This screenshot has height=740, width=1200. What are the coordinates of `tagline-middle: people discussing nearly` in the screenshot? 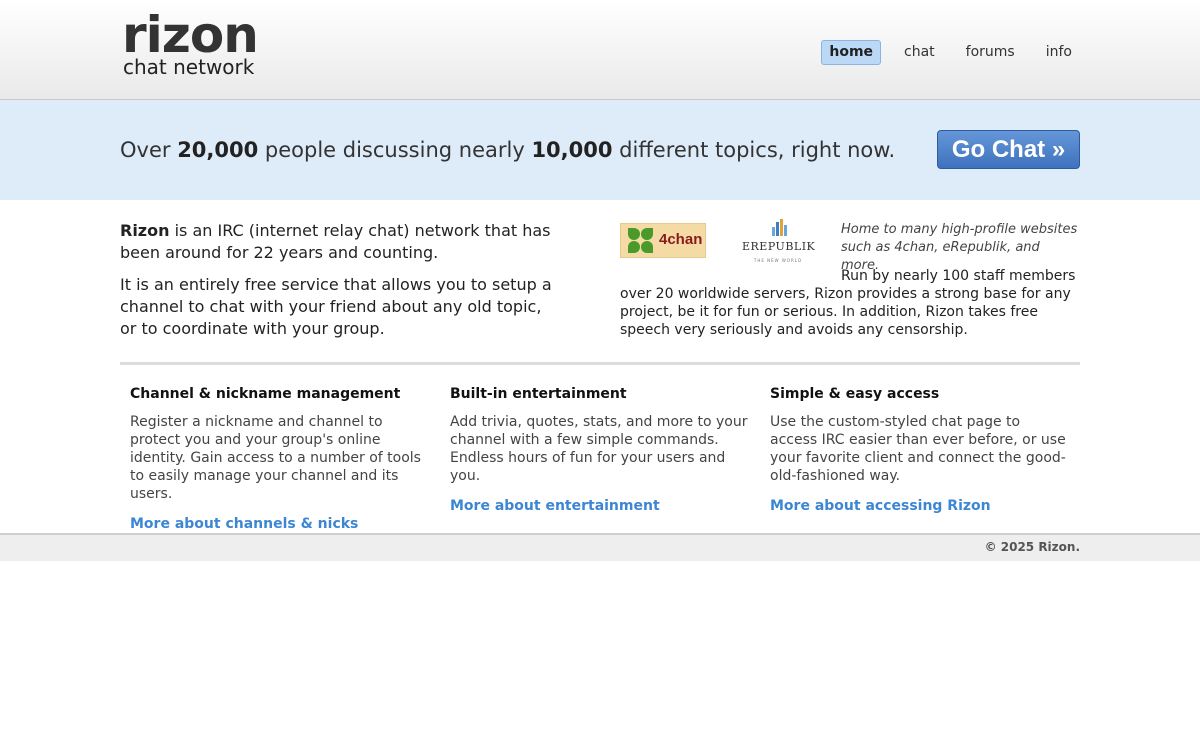 It's located at (395, 150).